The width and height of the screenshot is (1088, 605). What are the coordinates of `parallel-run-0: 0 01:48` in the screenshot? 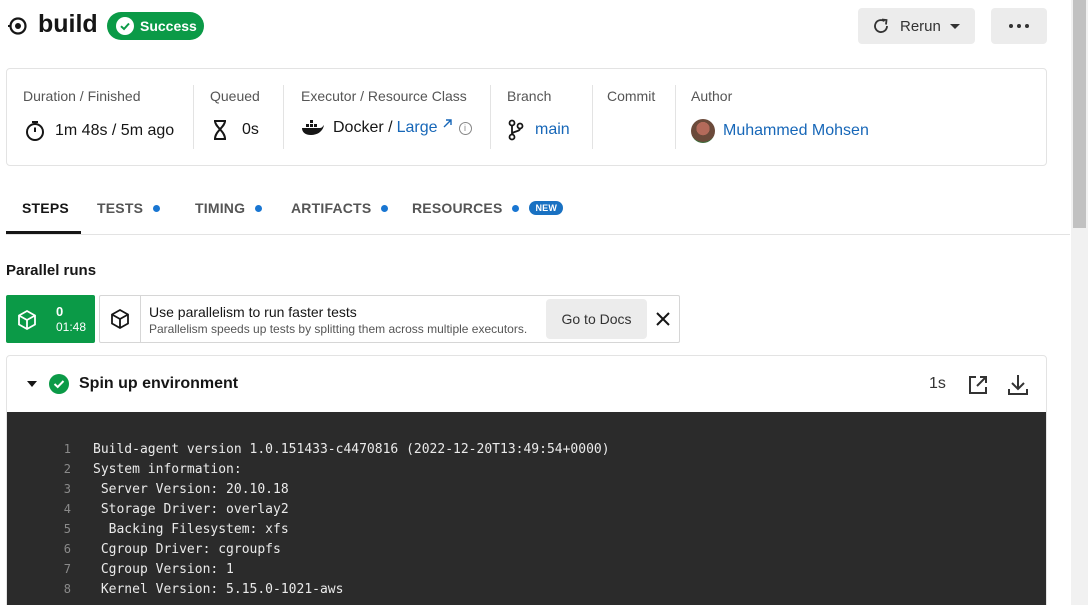 It's located at (50, 319).